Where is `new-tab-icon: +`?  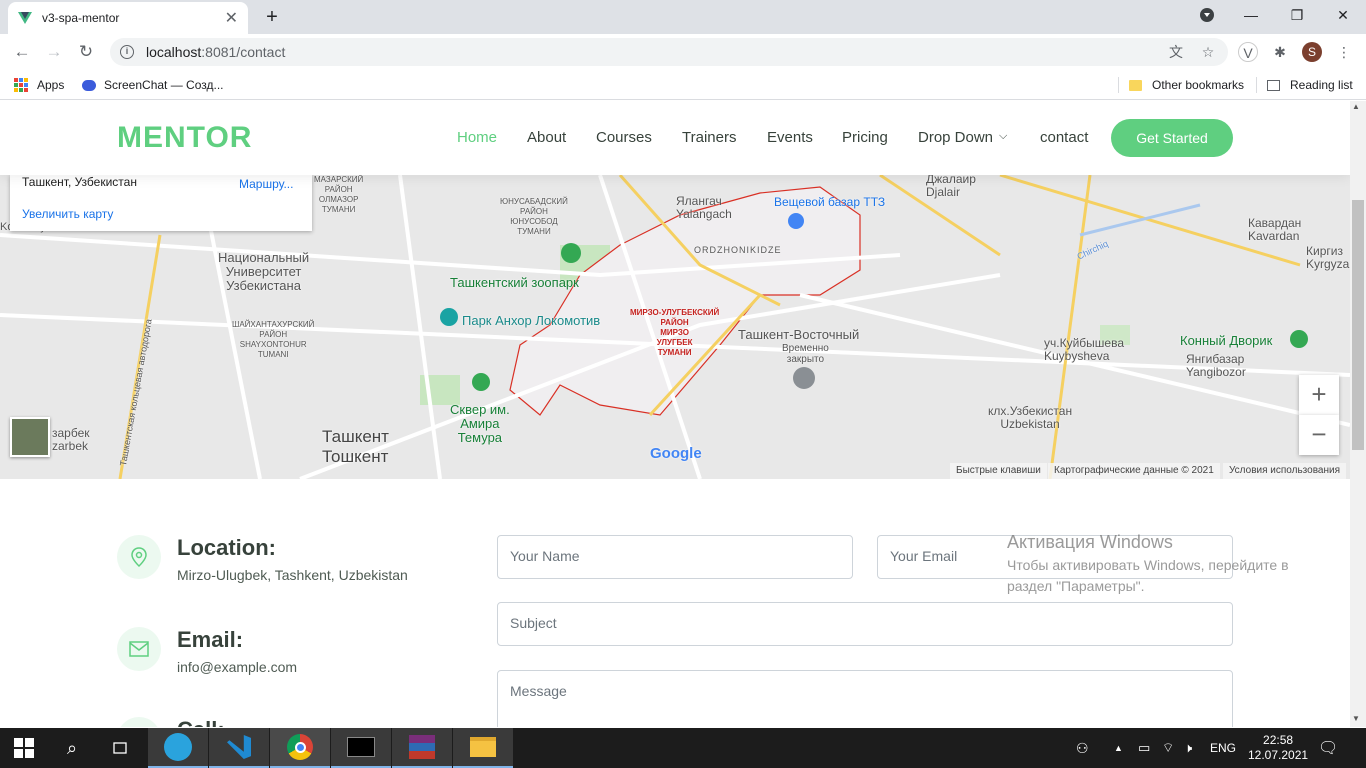
new-tab-icon: + is located at coordinates (272, 17).